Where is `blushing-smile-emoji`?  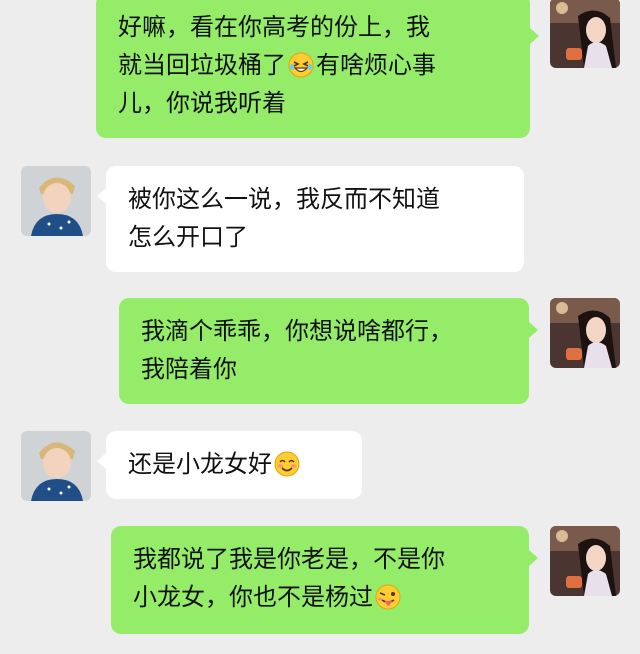 blushing-smile-emoji is located at coordinates (287, 464).